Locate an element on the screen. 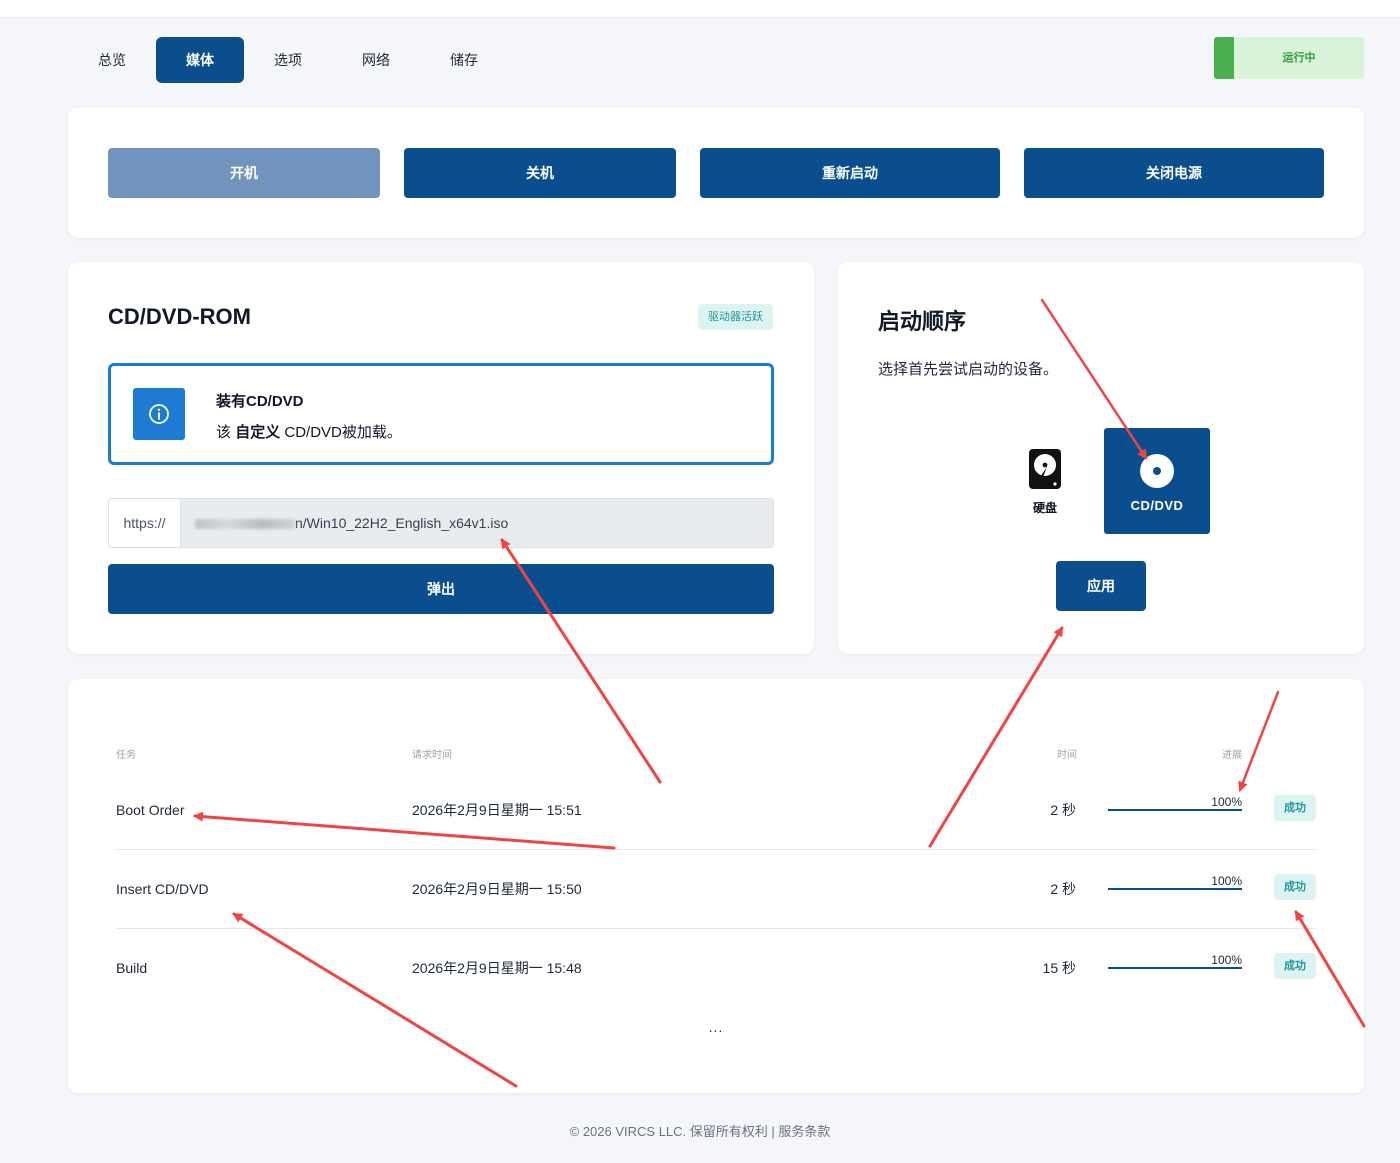  tab-network: 网络 is located at coordinates (376, 60).